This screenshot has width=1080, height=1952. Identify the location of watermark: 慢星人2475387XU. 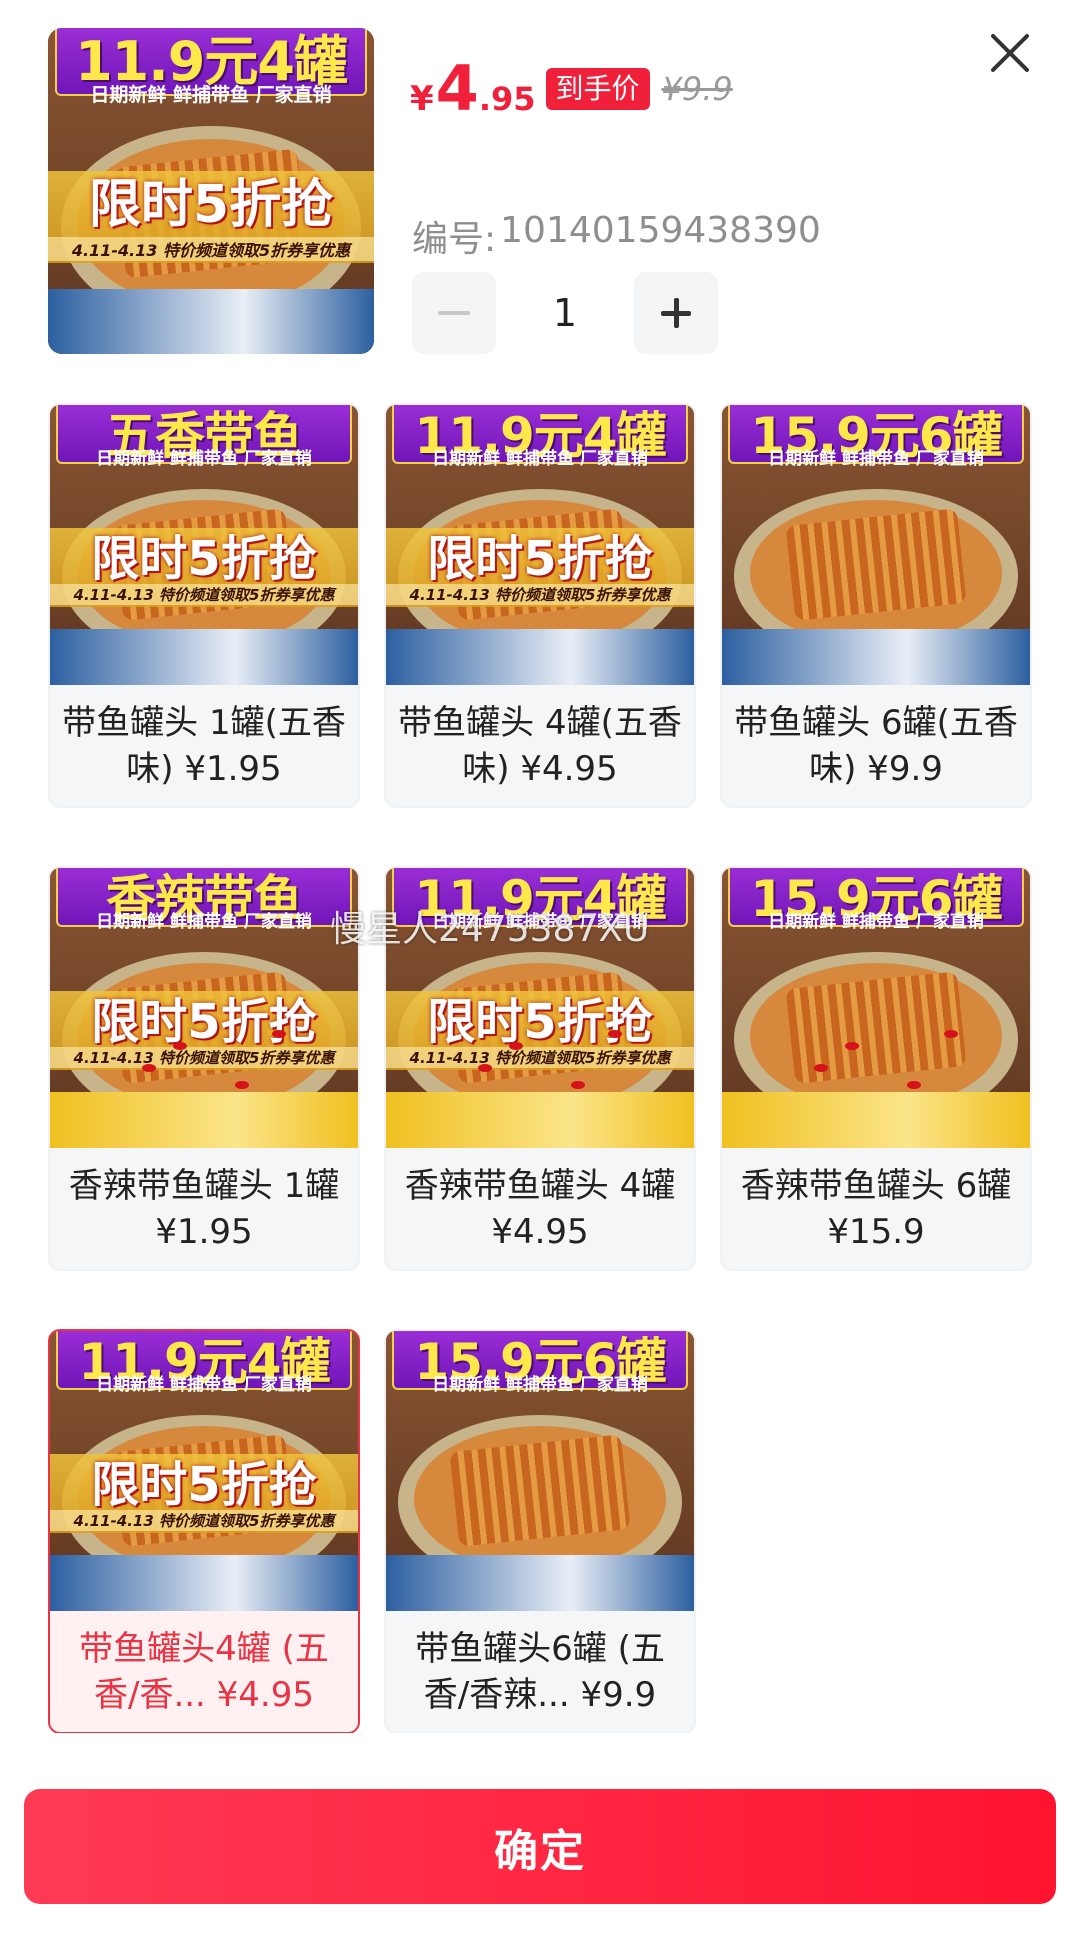
(490, 929).